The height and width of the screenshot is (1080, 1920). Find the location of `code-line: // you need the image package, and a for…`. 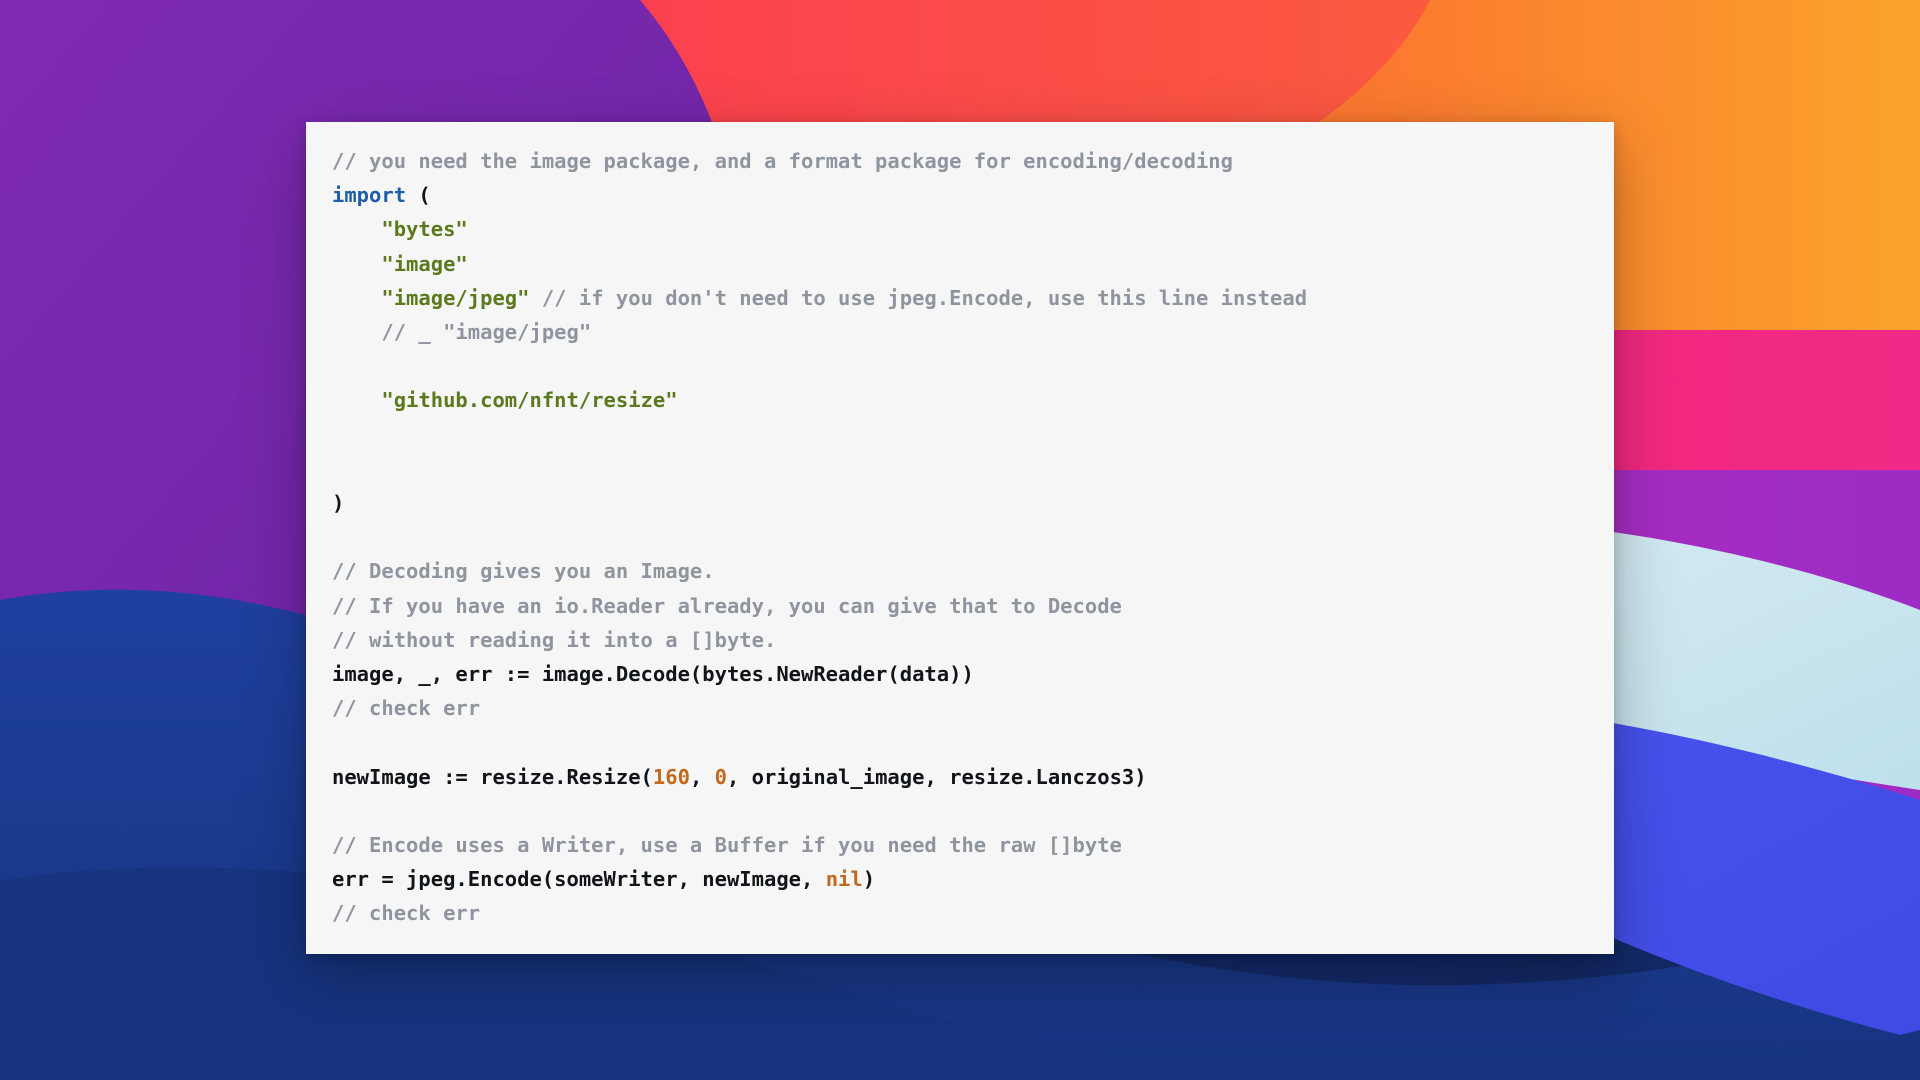

code-line: // you need the image package, and a for… is located at coordinates (973, 161).